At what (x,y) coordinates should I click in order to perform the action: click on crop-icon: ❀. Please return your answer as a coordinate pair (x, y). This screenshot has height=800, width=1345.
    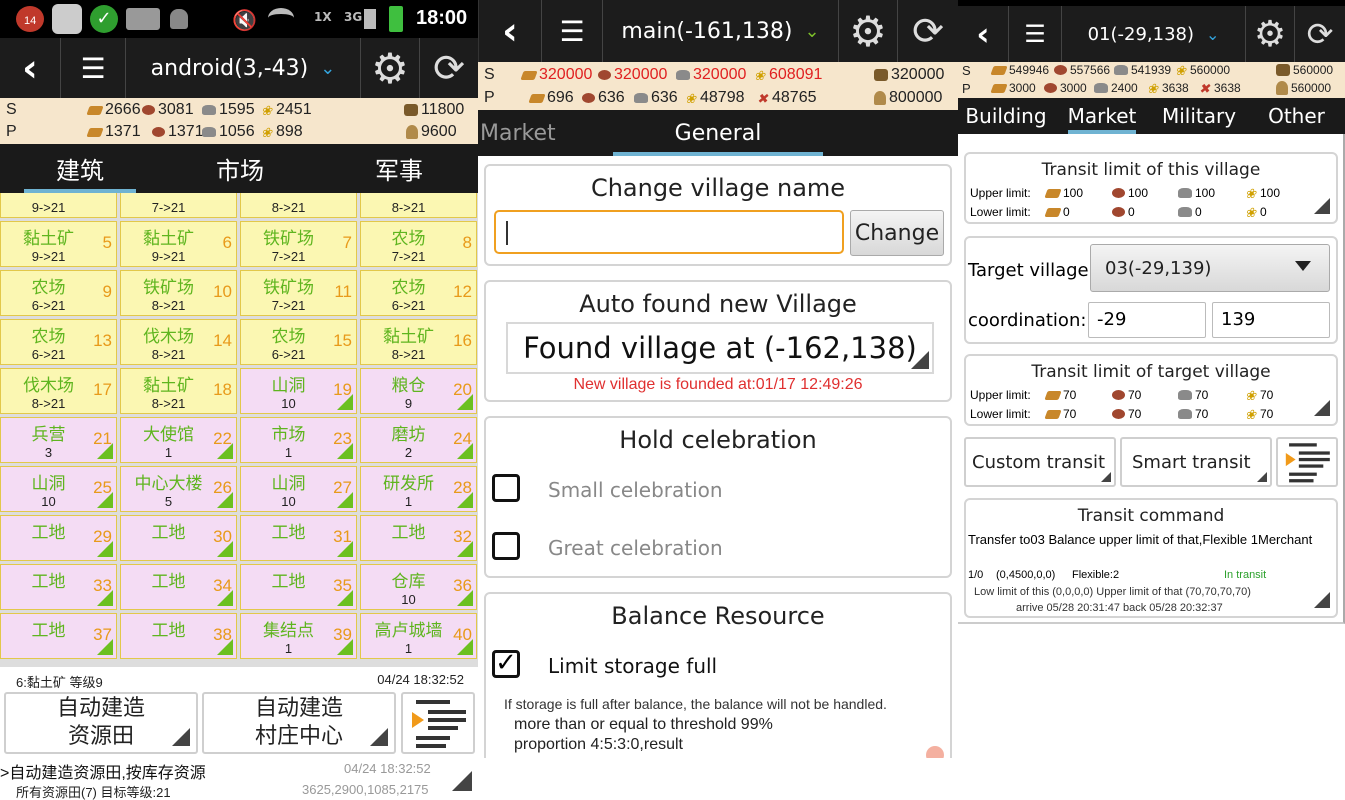
    Looking at the image, I should click on (1180, 70).